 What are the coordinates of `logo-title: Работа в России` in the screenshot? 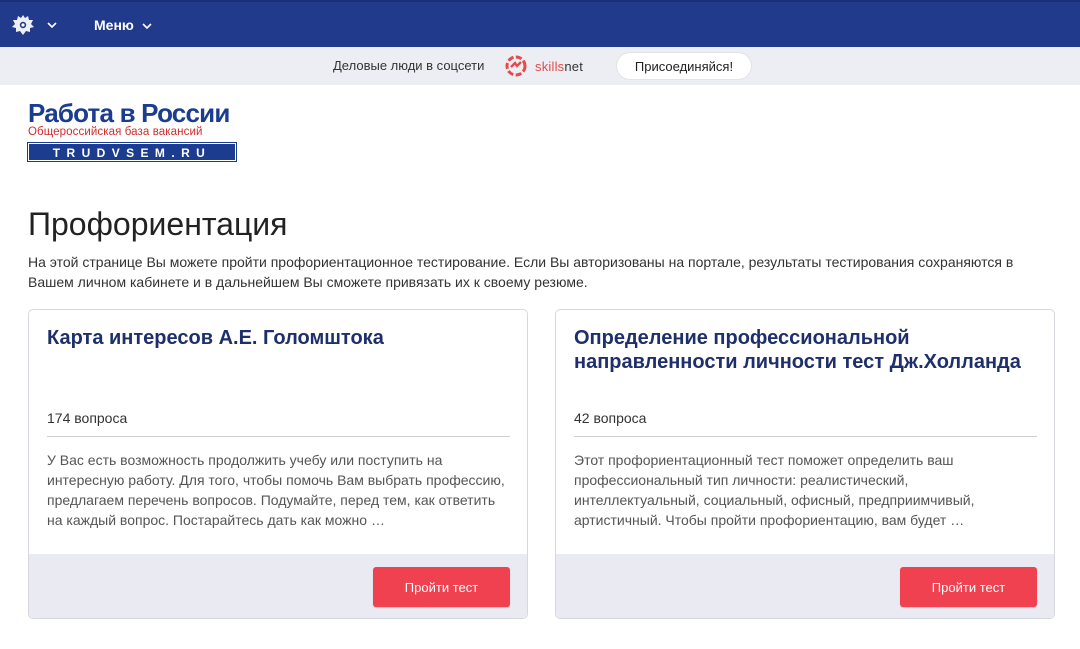 It's located at (129, 113).